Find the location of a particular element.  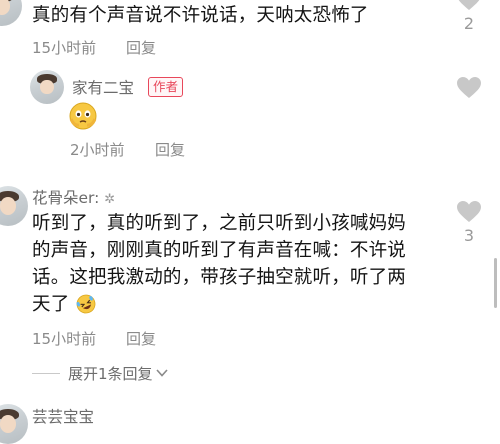

face-holding-back-tears-icon is located at coordinates (83, 116).